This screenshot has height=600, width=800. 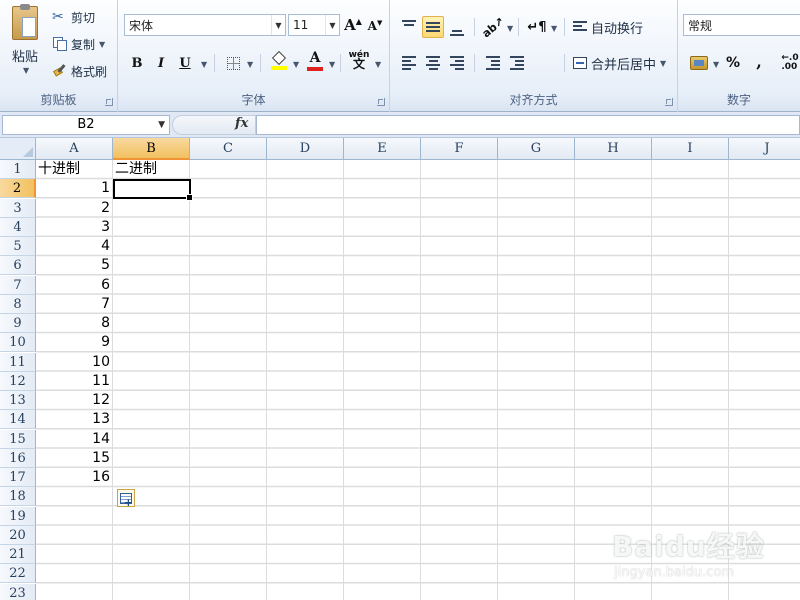 I want to click on cell-a14: 13, so click(x=74, y=419).